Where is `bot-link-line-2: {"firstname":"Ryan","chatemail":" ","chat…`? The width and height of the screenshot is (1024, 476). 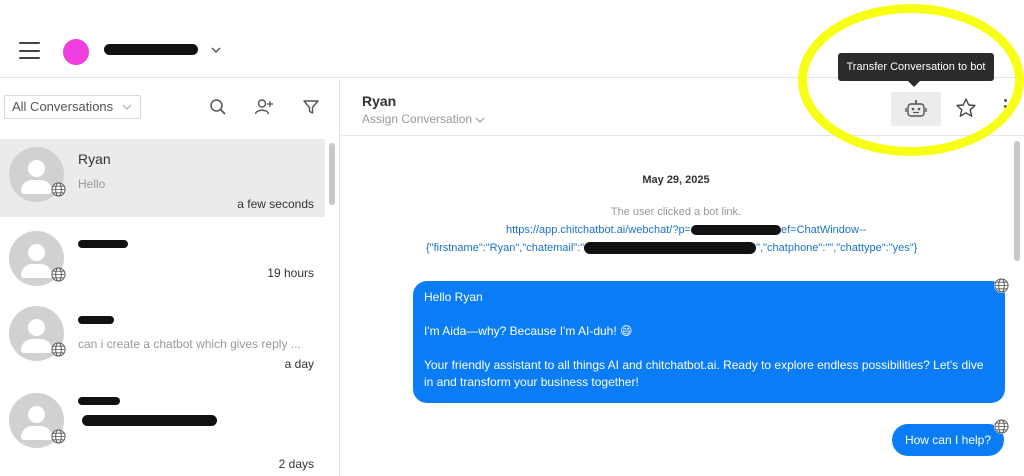
bot-link-line-2: {"firstname":"Ryan","chatemail":" ","chat… is located at coordinates (672, 248).